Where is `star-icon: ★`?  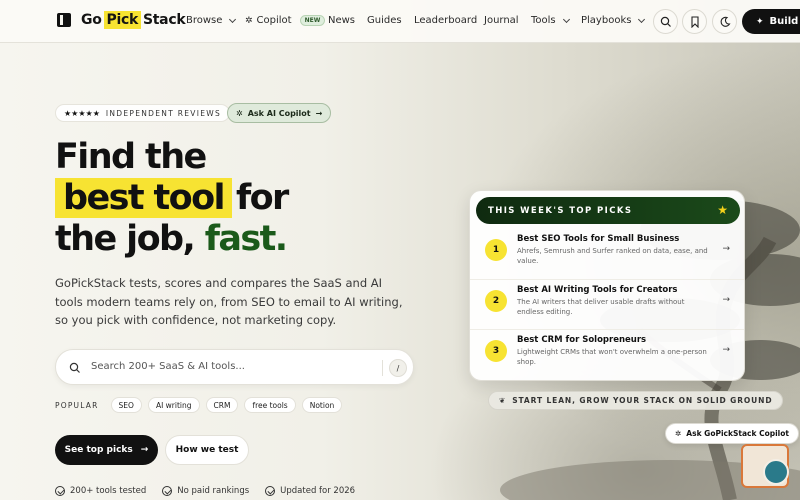
star-icon: ★ is located at coordinates (722, 210).